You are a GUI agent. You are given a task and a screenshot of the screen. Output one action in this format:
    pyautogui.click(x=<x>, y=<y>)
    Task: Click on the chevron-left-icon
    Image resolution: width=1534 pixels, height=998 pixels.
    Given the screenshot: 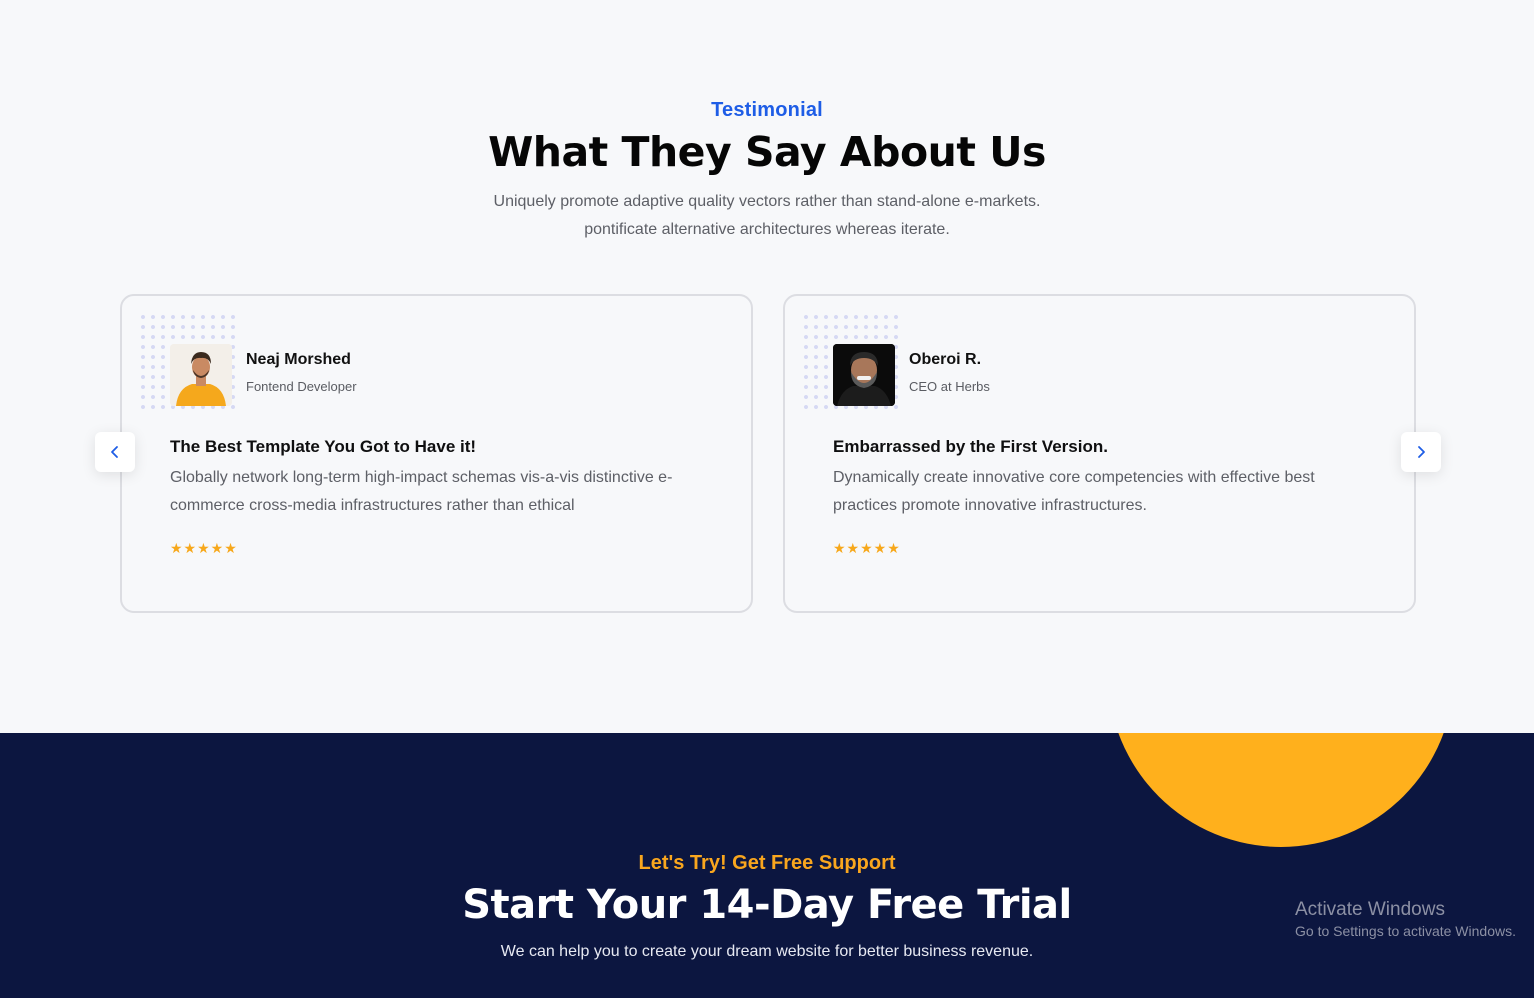 What is the action you would take?
    pyautogui.click(x=114, y=452)
    